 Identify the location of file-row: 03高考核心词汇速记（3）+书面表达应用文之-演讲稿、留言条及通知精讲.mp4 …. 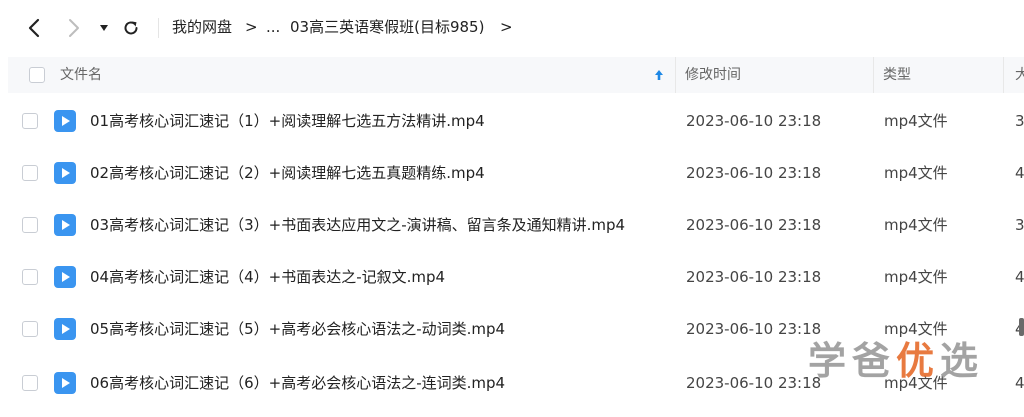
(512, 225).